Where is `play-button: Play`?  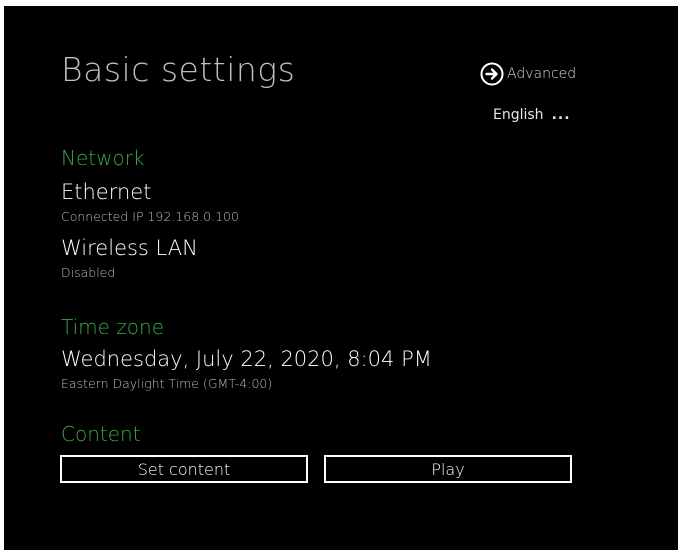 play-button: Play is located at coordinates (448, 469).